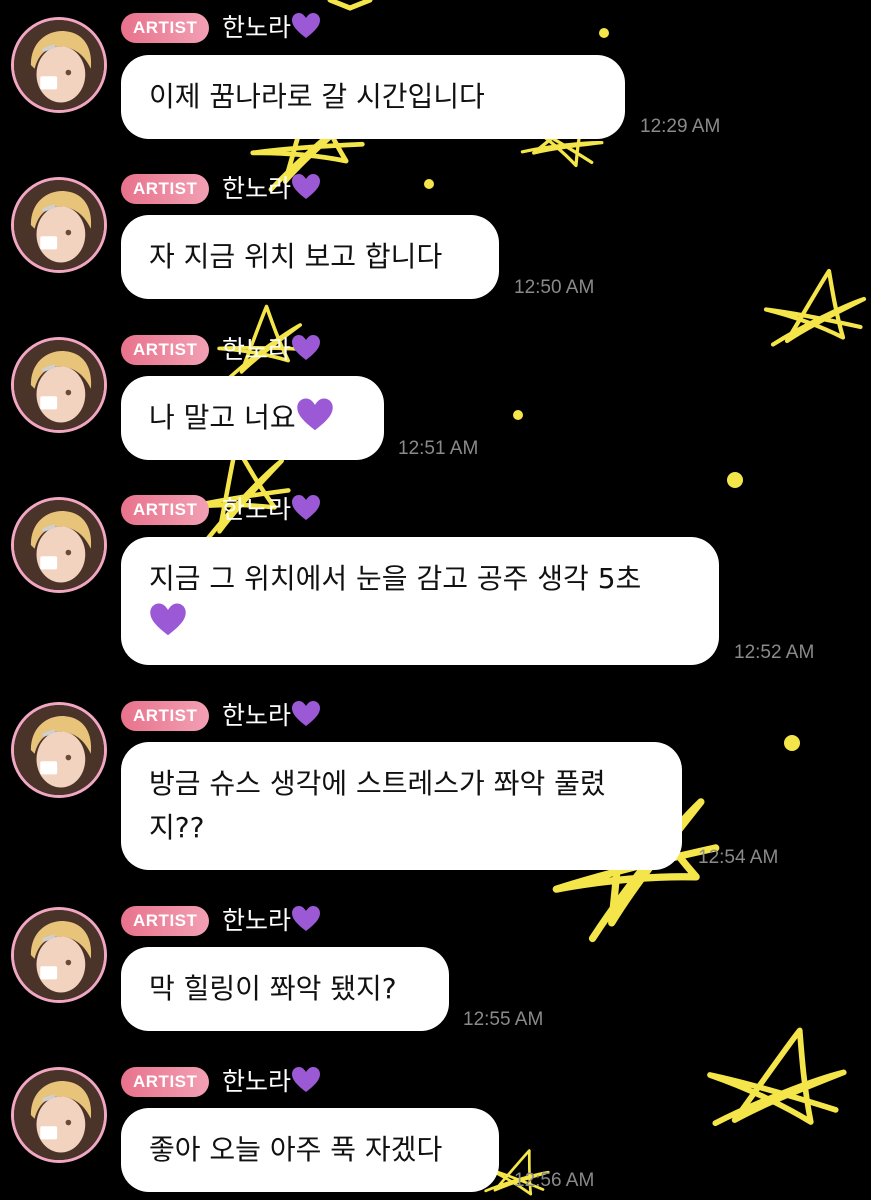 Image resolution: width=871 pixels, height=1200 pixels. What do you see at coordinates (503, 1019) in the screenshot?
I see `message-timestamp: 12:55 AM` at bounding box center [503, 1019].